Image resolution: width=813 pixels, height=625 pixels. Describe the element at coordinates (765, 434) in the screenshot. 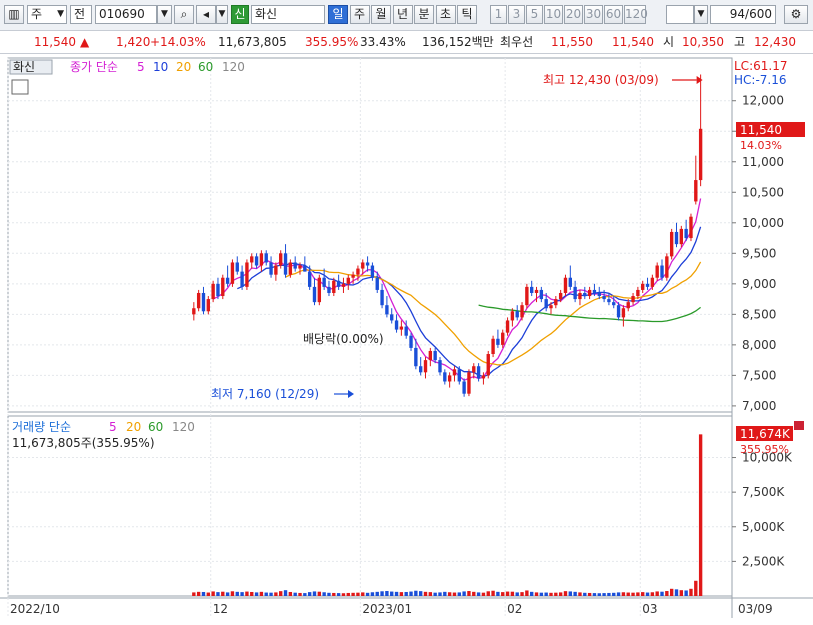

I see `current-volume-tag-value: 11,674K` at that location.